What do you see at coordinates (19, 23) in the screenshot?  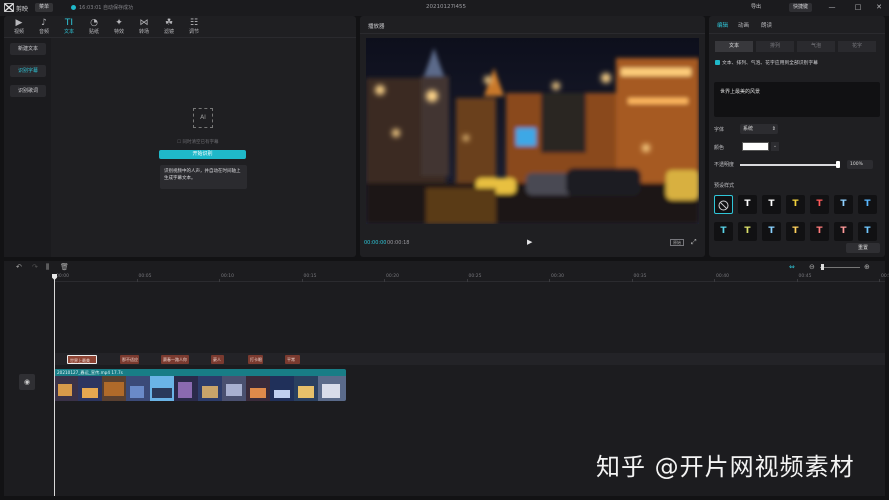 I see `video-icon: ▶` at bounding box center [19, 23].